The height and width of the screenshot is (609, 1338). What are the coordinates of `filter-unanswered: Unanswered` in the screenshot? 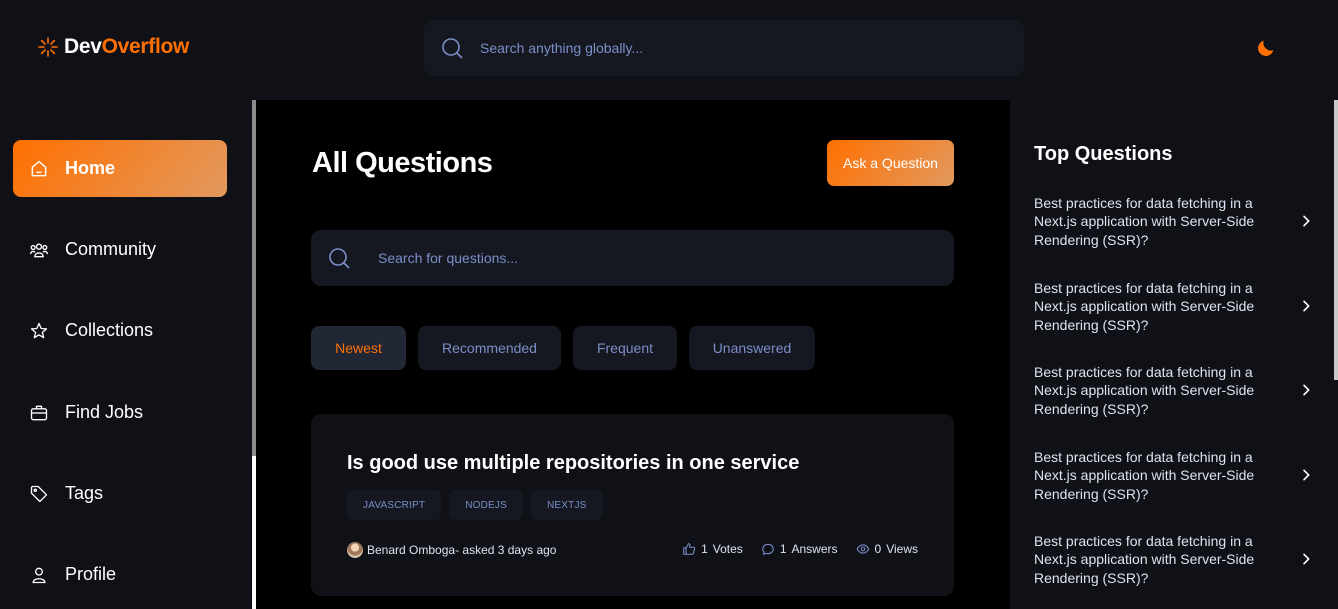 It's located at (752, 348).